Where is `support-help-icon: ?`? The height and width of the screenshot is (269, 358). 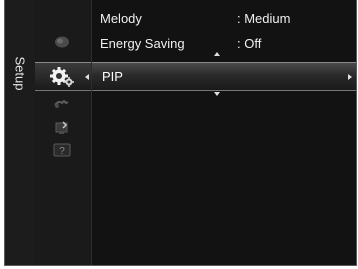 support-help-icon: ? is located at coordinates (62, 150).